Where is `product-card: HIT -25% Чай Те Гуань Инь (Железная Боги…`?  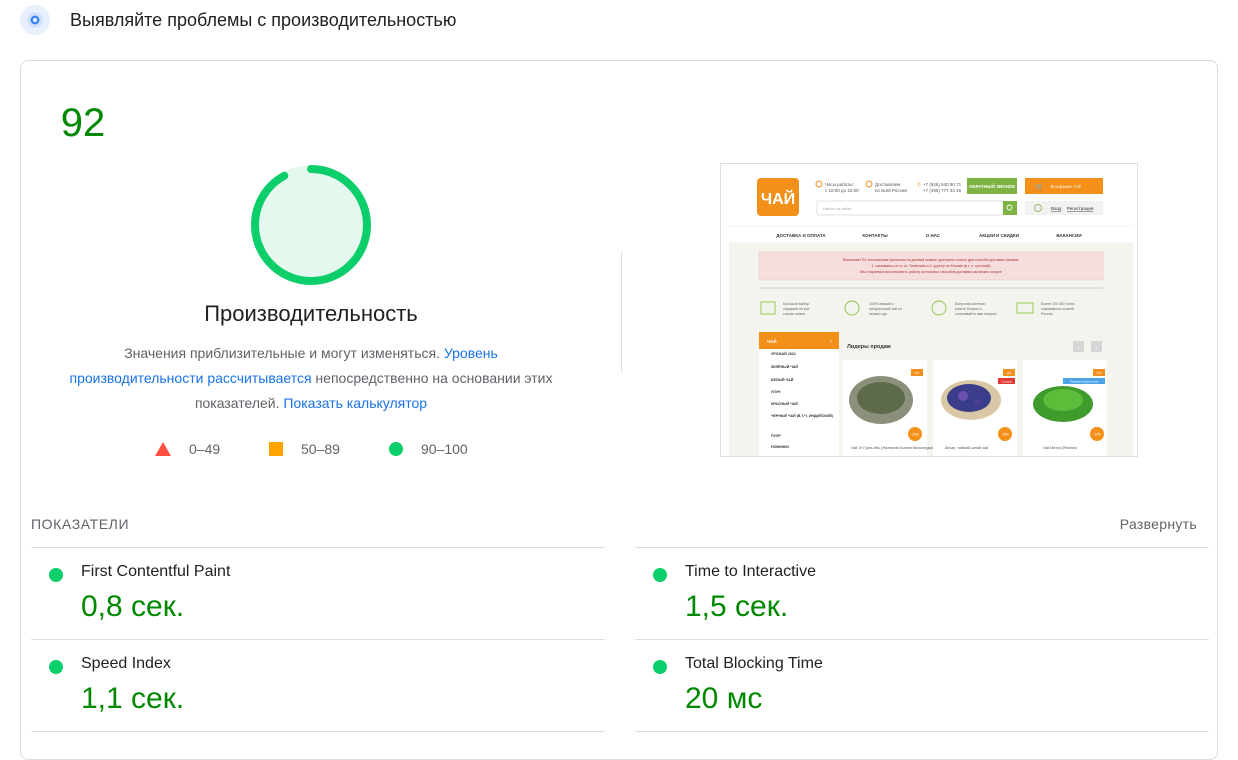
product-card: HIT -25% Чай Те Гуань Инь (Железная Боги… is located at coordinates (890, 408).